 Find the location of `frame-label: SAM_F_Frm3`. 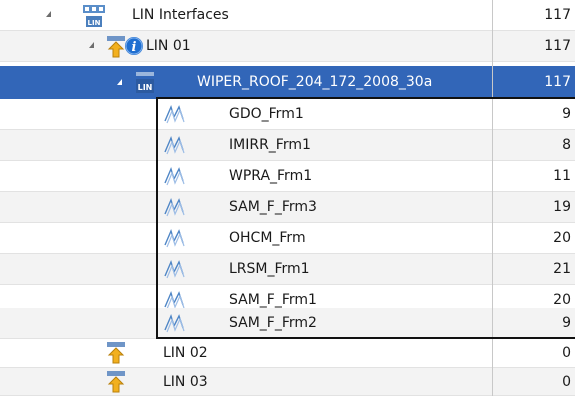

frame-label: SAM_F_Frm3 is located at coordinates (273, 207).